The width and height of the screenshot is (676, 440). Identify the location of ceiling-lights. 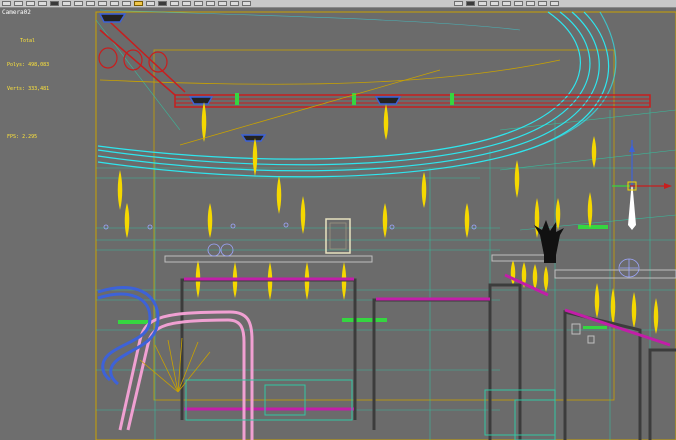
(250, 77).